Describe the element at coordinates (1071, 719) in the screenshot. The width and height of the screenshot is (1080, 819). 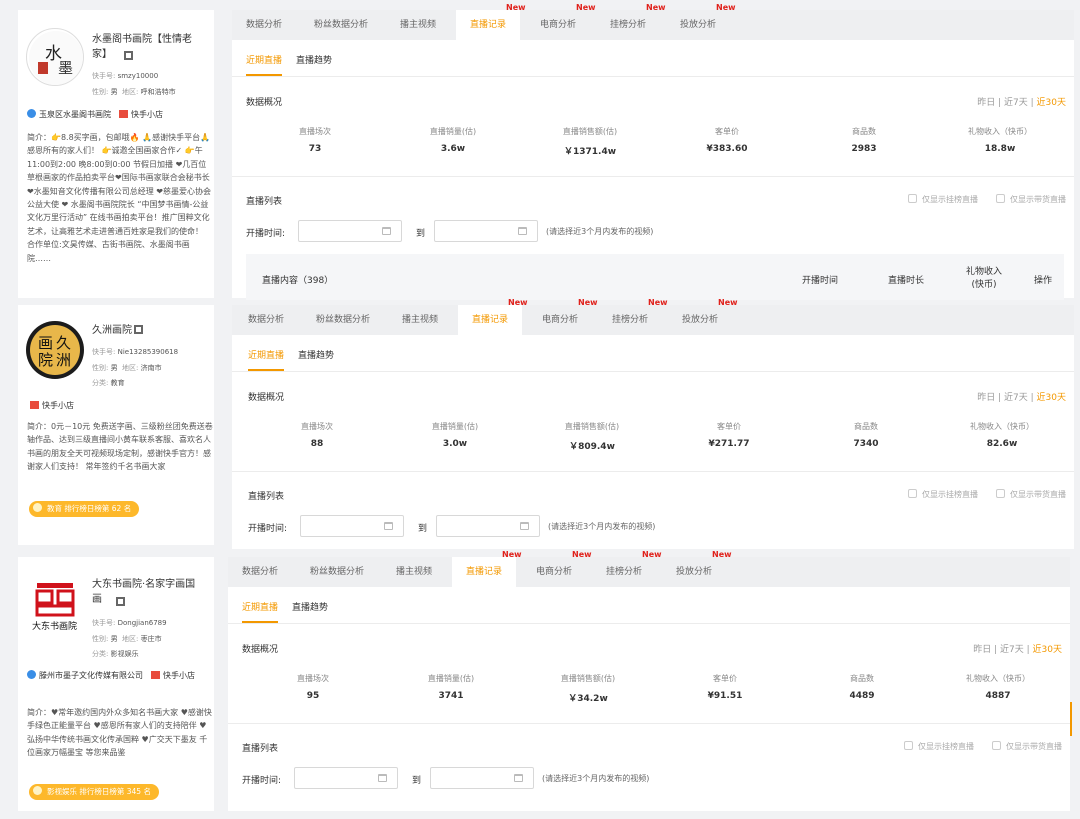
I see `scrollbar-thumb` at that location.